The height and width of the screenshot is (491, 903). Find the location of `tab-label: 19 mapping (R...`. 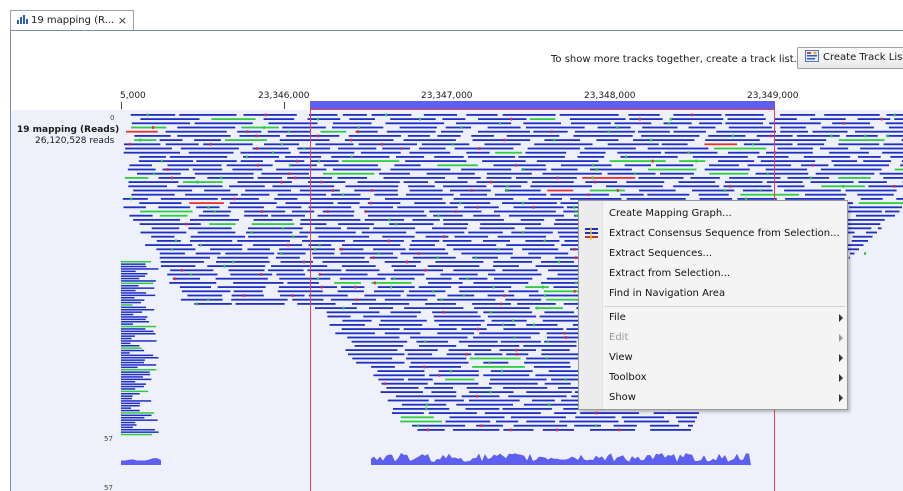

tab-label: 19 mapping (R... is located at coordinates (73, 20).